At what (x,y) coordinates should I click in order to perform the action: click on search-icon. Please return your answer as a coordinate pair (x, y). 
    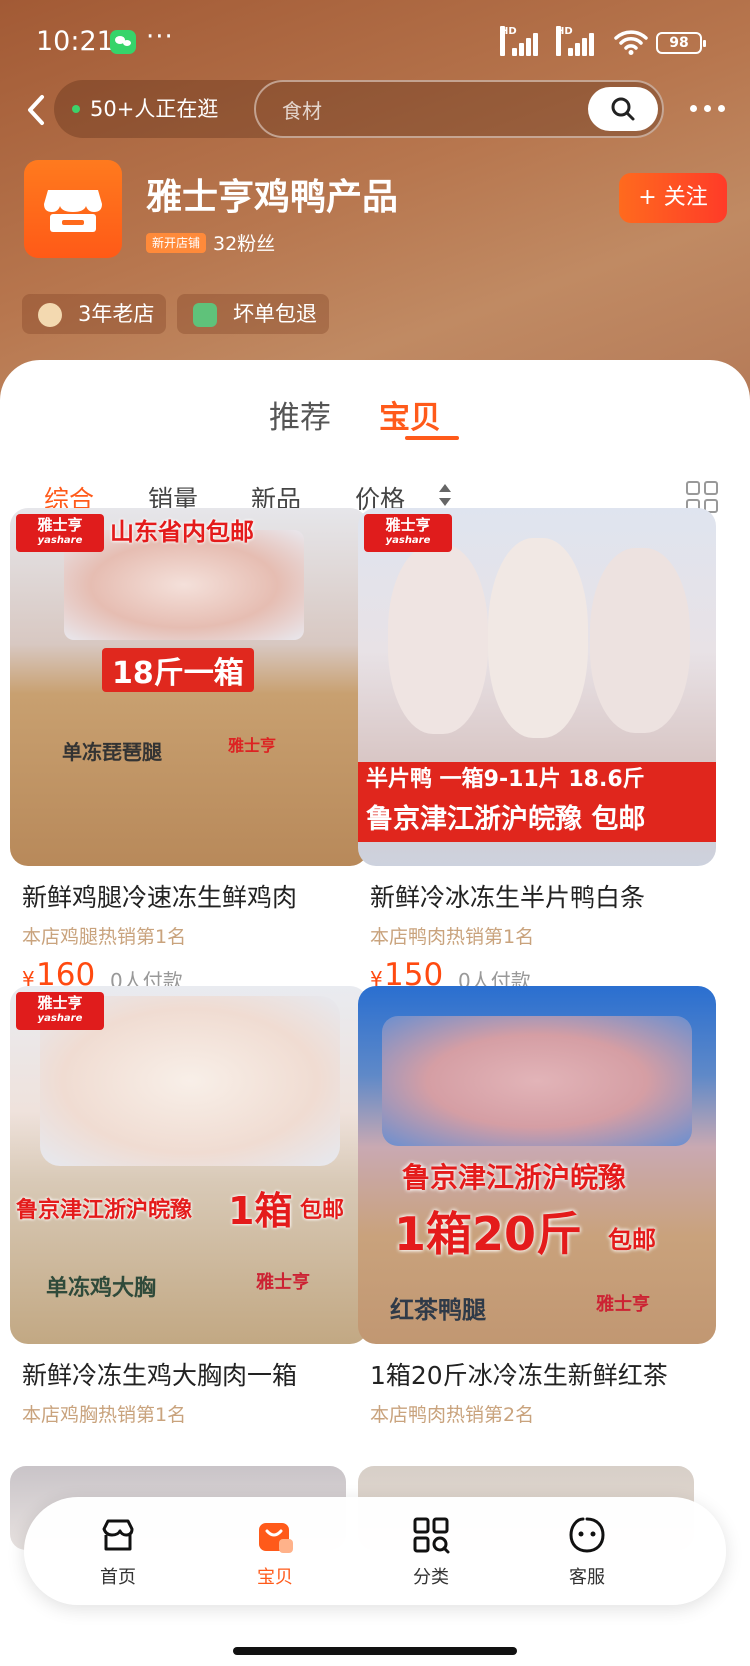
    Looking at the image, I should click on (623, 109).